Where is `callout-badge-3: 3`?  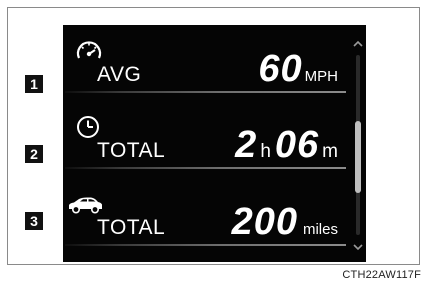 callout-badge-3: 3 is located at coordinates (34, 221).